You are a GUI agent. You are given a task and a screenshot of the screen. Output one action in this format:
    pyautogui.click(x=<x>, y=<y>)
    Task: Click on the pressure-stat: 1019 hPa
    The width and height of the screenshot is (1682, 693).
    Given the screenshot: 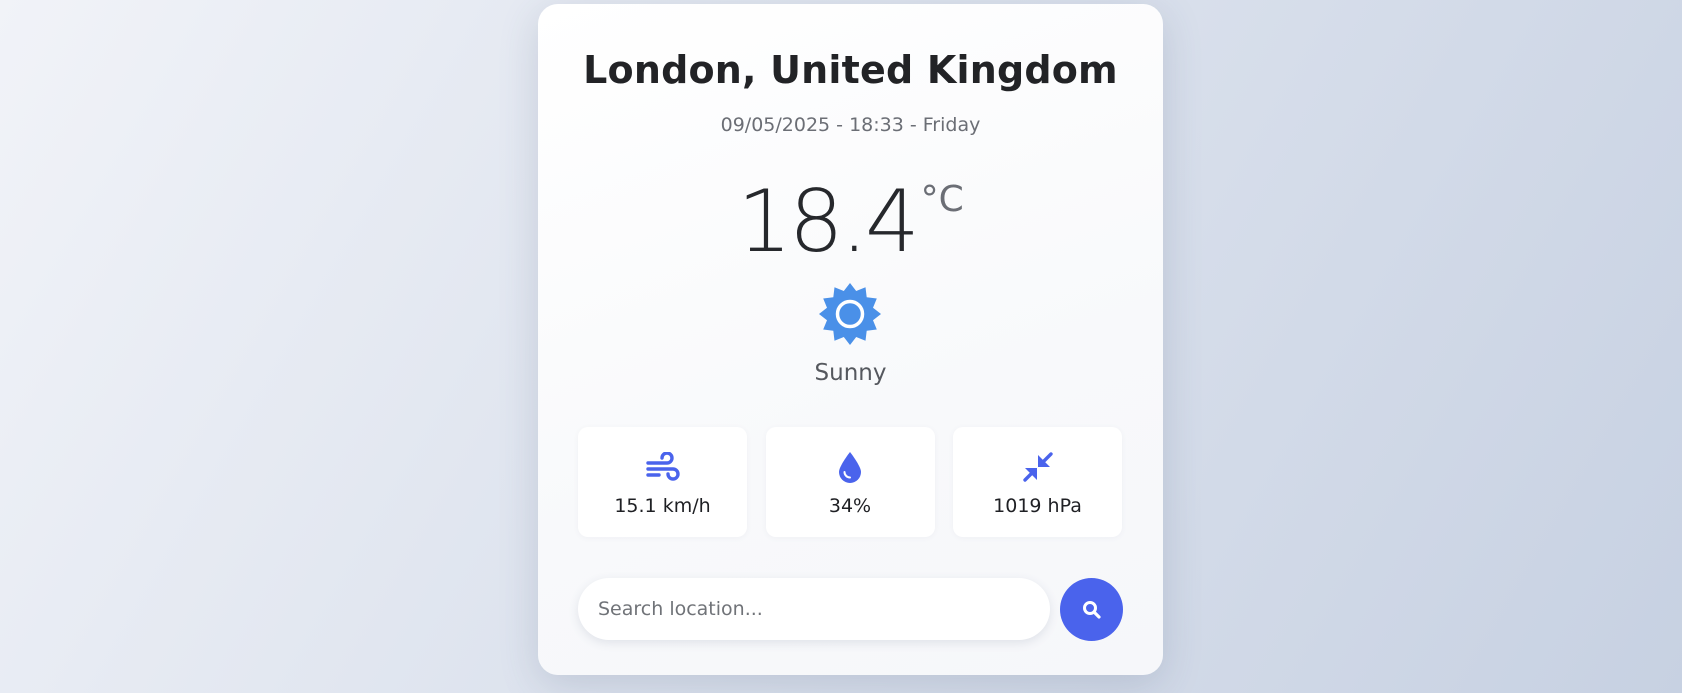 What is the action you would take?
    pyautogui.click(x=1037, y=482)
    